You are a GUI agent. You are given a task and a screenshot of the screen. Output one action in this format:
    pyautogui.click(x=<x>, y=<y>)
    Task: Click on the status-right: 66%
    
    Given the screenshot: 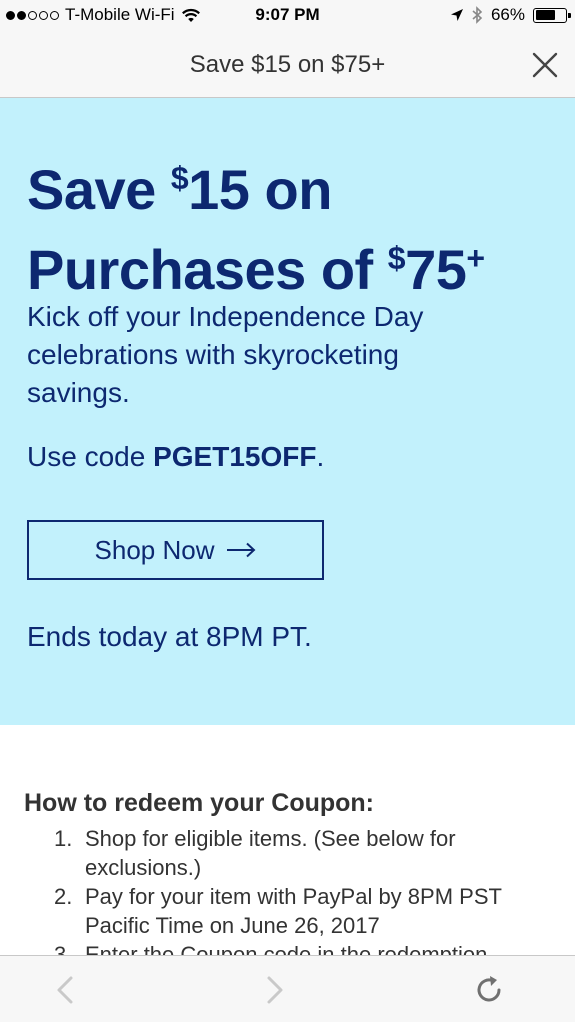 What is the action you would take?
    pyautogui.click(x=510, y=15)
    